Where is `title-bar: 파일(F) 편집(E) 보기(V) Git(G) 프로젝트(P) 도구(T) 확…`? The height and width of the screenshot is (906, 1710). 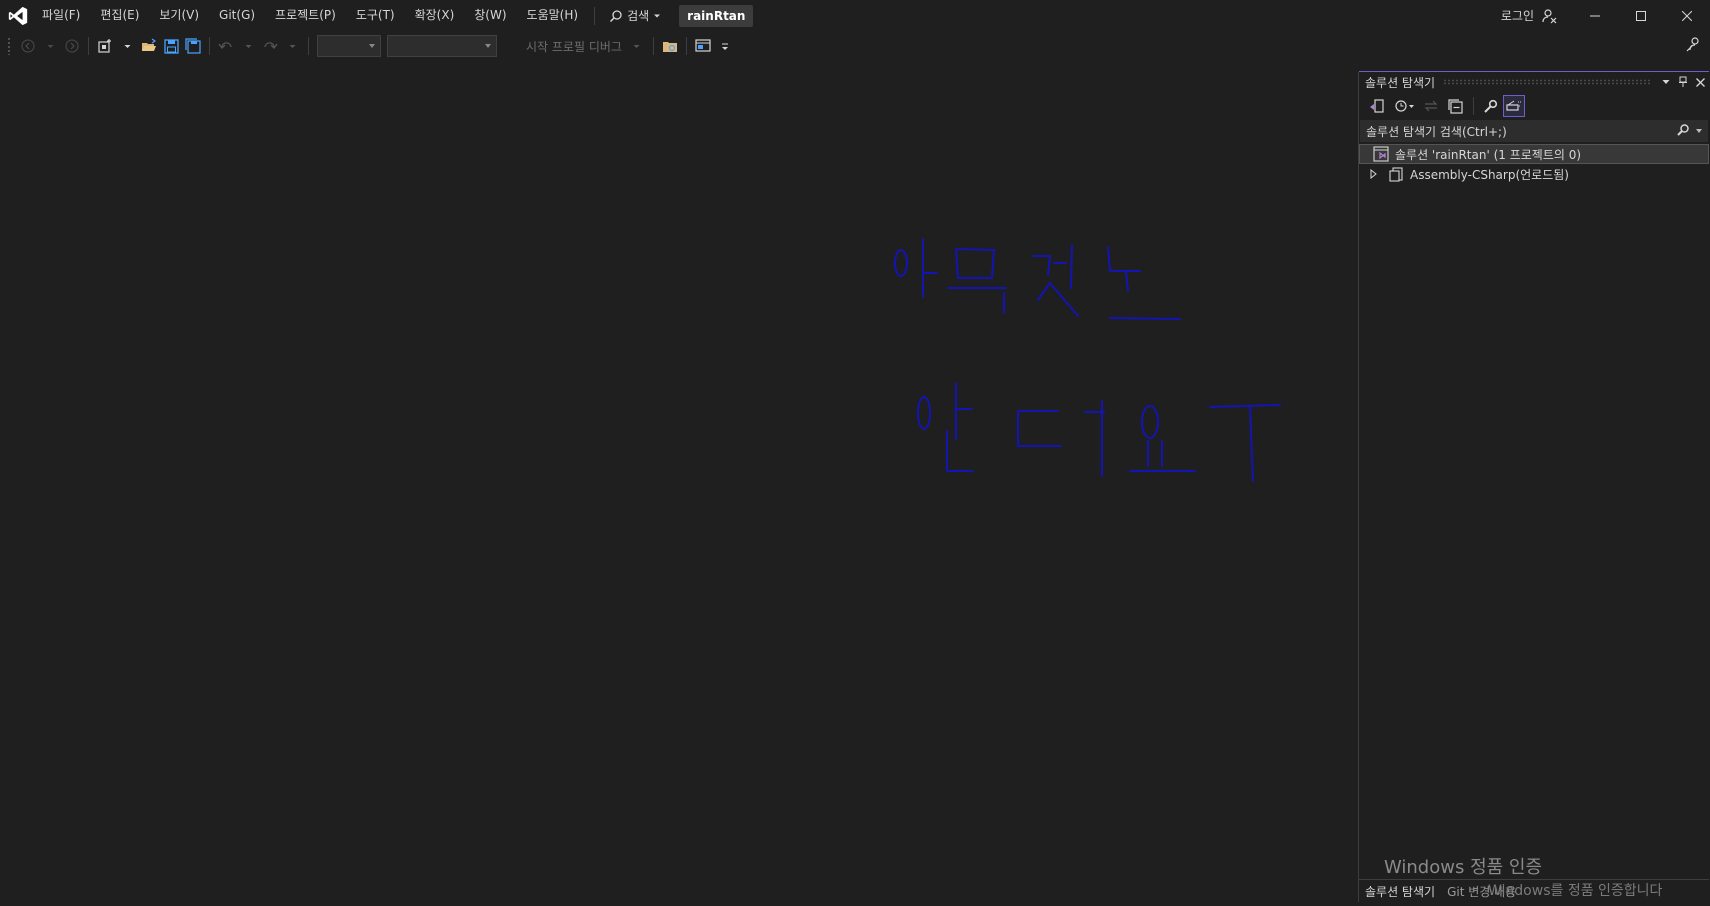 title-bar: 파일(F) 편집(E) 보기(V) Git(G) 프로젝트(P) 도구(T) 확… is located at coordinates (855, 15).